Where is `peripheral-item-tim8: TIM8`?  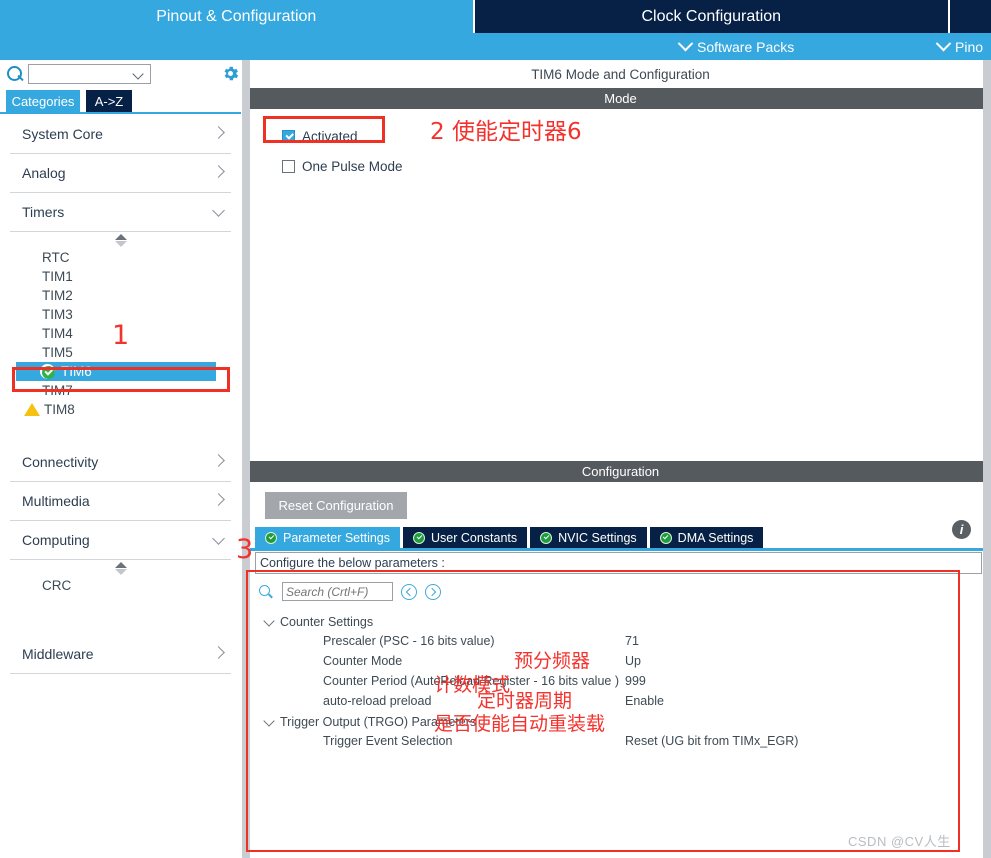
peripheral-item-tim8: TIM8 is located at coordinates (120, 409).